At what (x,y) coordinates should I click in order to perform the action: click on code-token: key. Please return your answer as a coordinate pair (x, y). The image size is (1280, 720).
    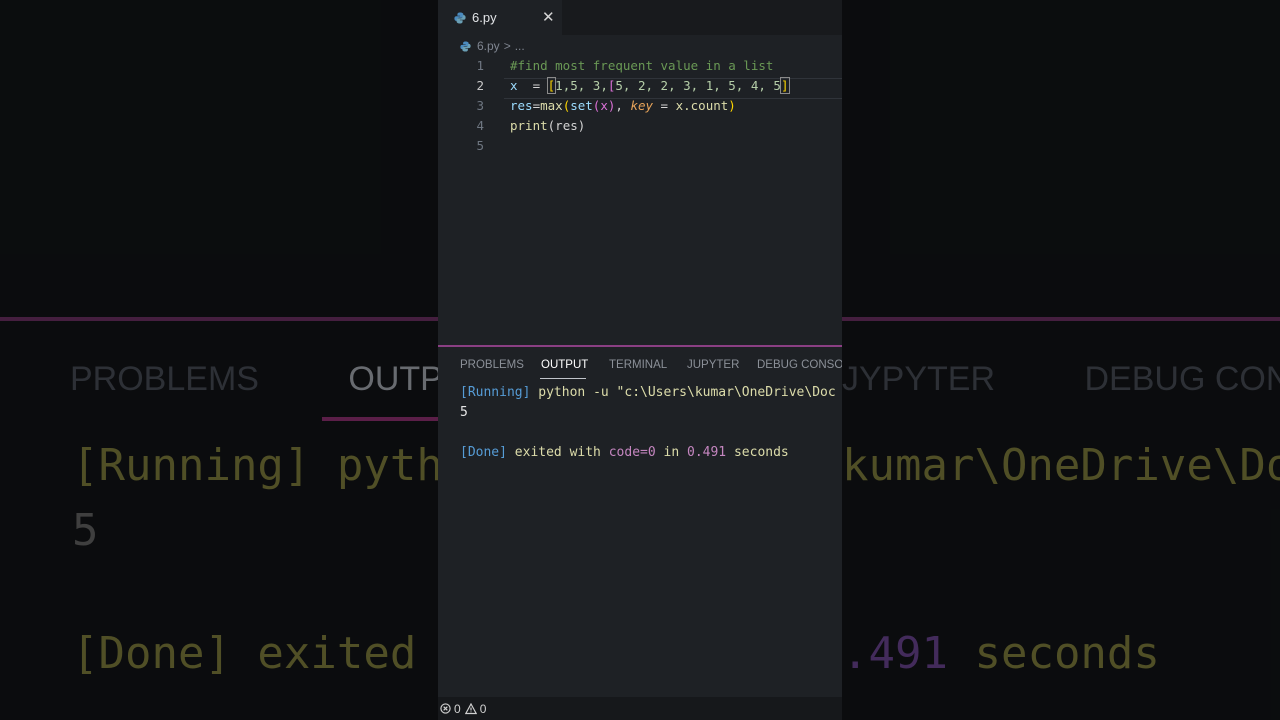
    Looking at the image, I should click on (642, 105).